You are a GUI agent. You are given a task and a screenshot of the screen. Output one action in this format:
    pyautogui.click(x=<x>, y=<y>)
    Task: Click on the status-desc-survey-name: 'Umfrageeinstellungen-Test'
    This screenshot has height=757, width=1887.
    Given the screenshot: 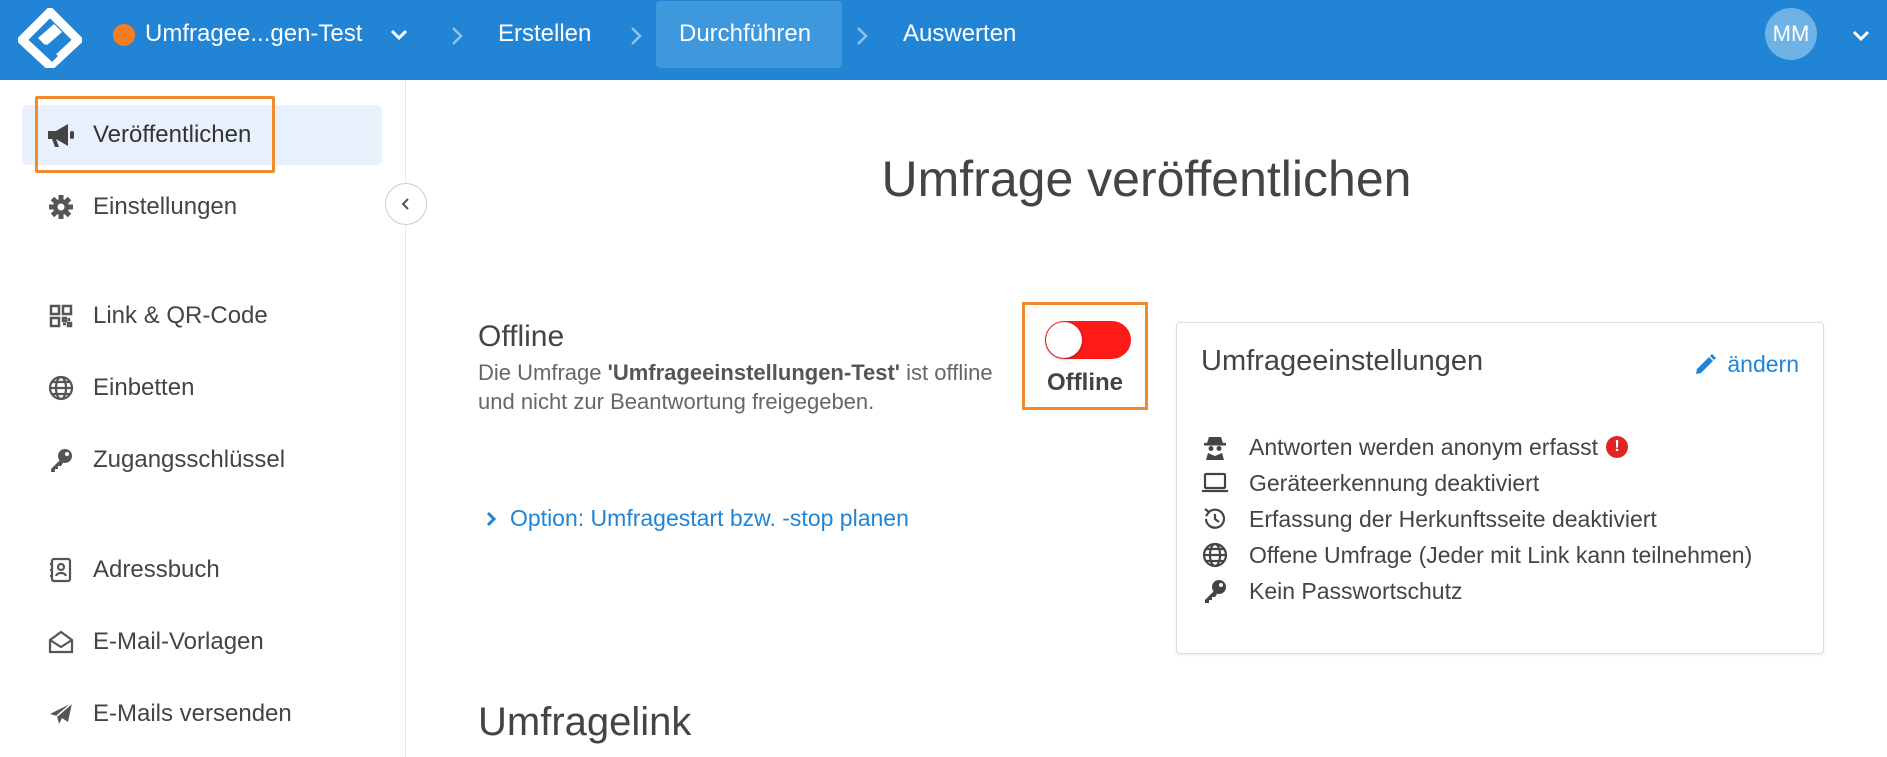 What is the action you would take?
    pyautogui.click(x=754, y=372)
    